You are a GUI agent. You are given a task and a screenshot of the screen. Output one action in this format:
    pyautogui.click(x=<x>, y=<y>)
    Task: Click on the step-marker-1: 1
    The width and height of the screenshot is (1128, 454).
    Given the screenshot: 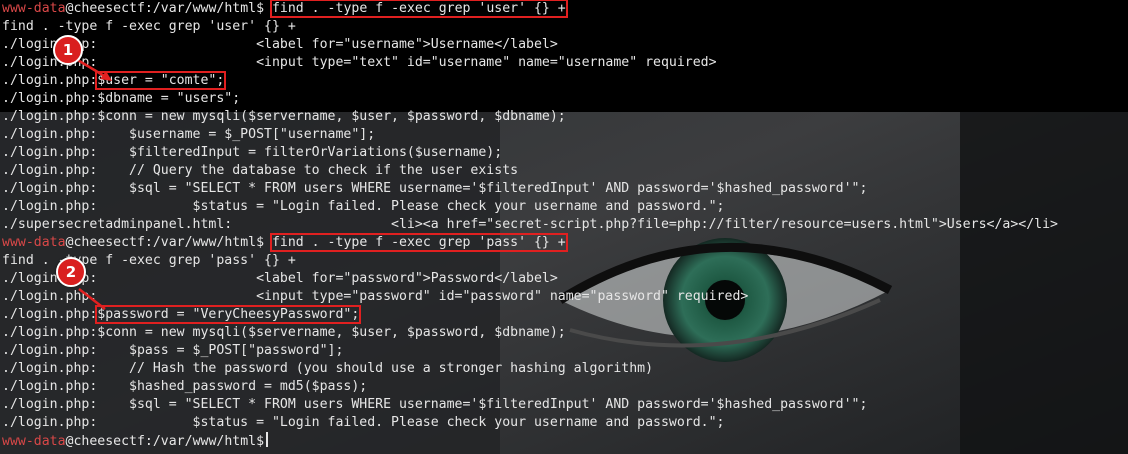 What is the action you would take?
    pyautogui.click(x=68, y=50)
    